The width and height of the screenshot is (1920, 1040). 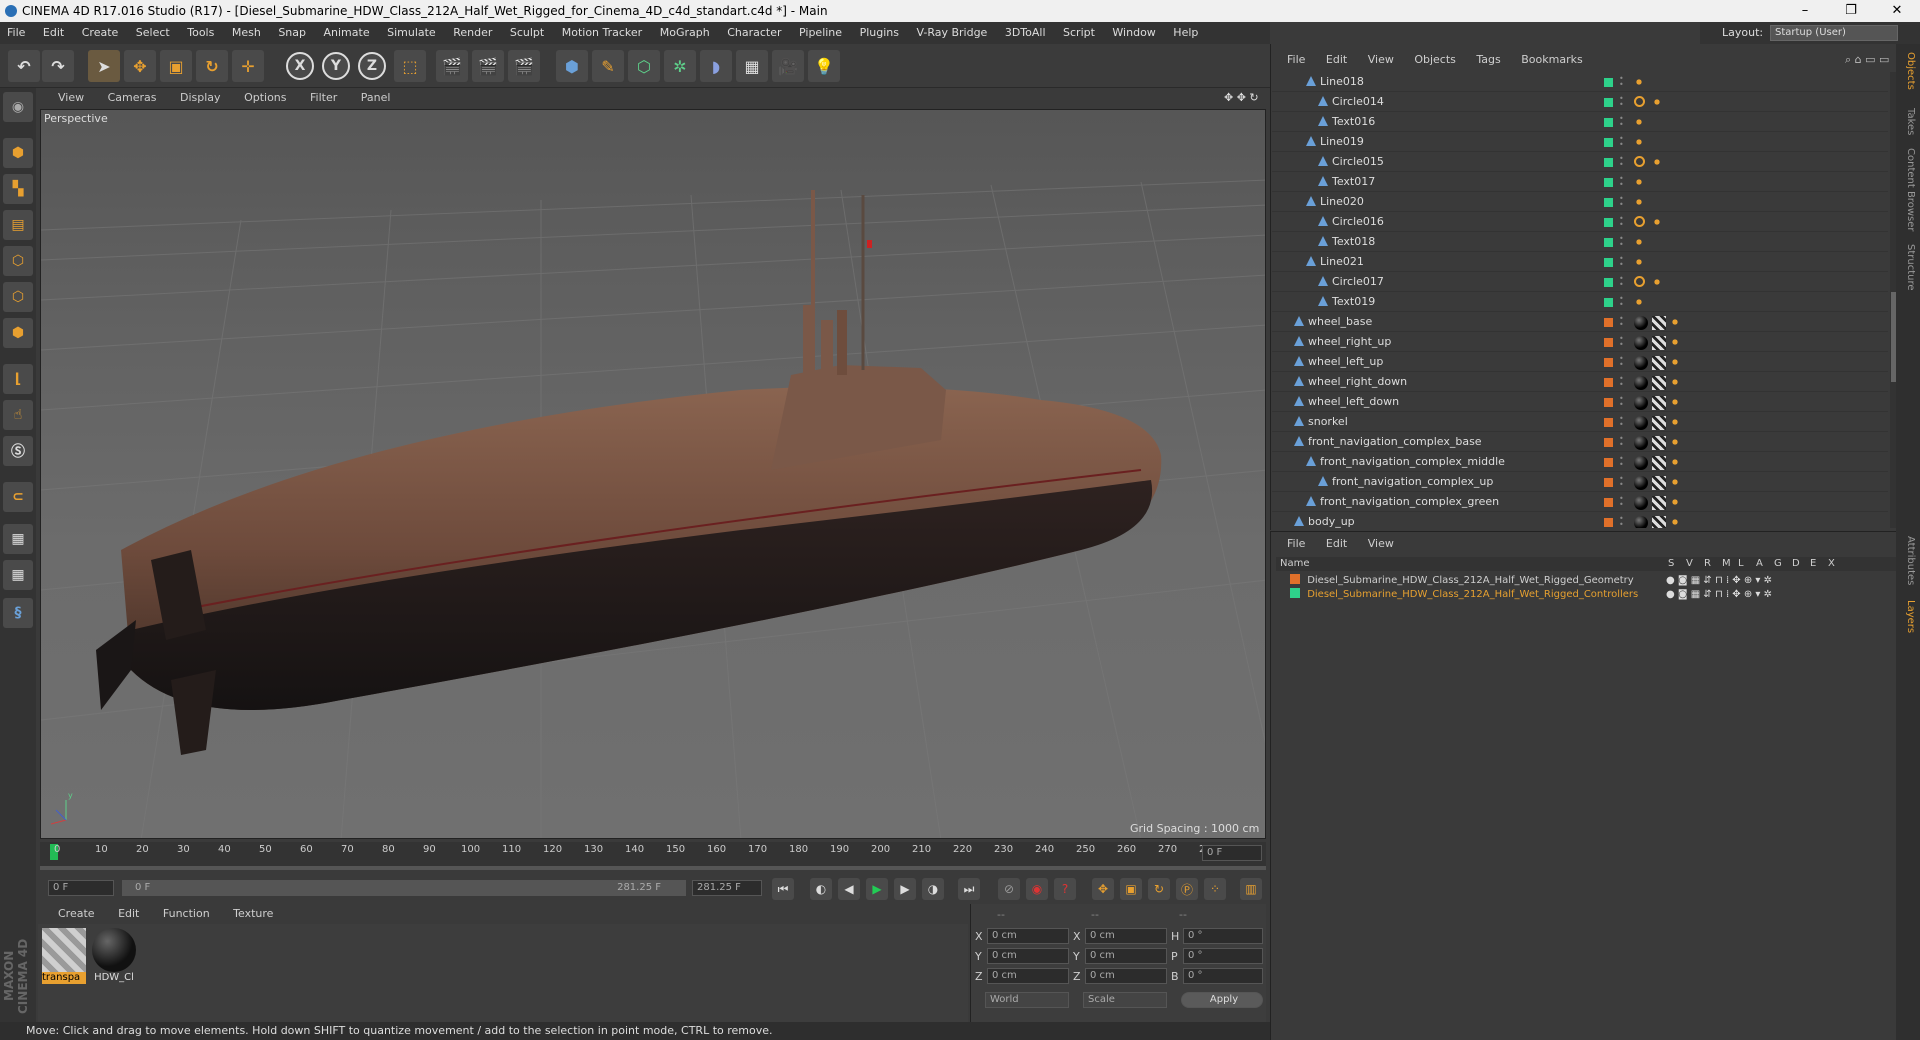 I want to click on make-editable-icon: ◉, so click(x=18, y=107).